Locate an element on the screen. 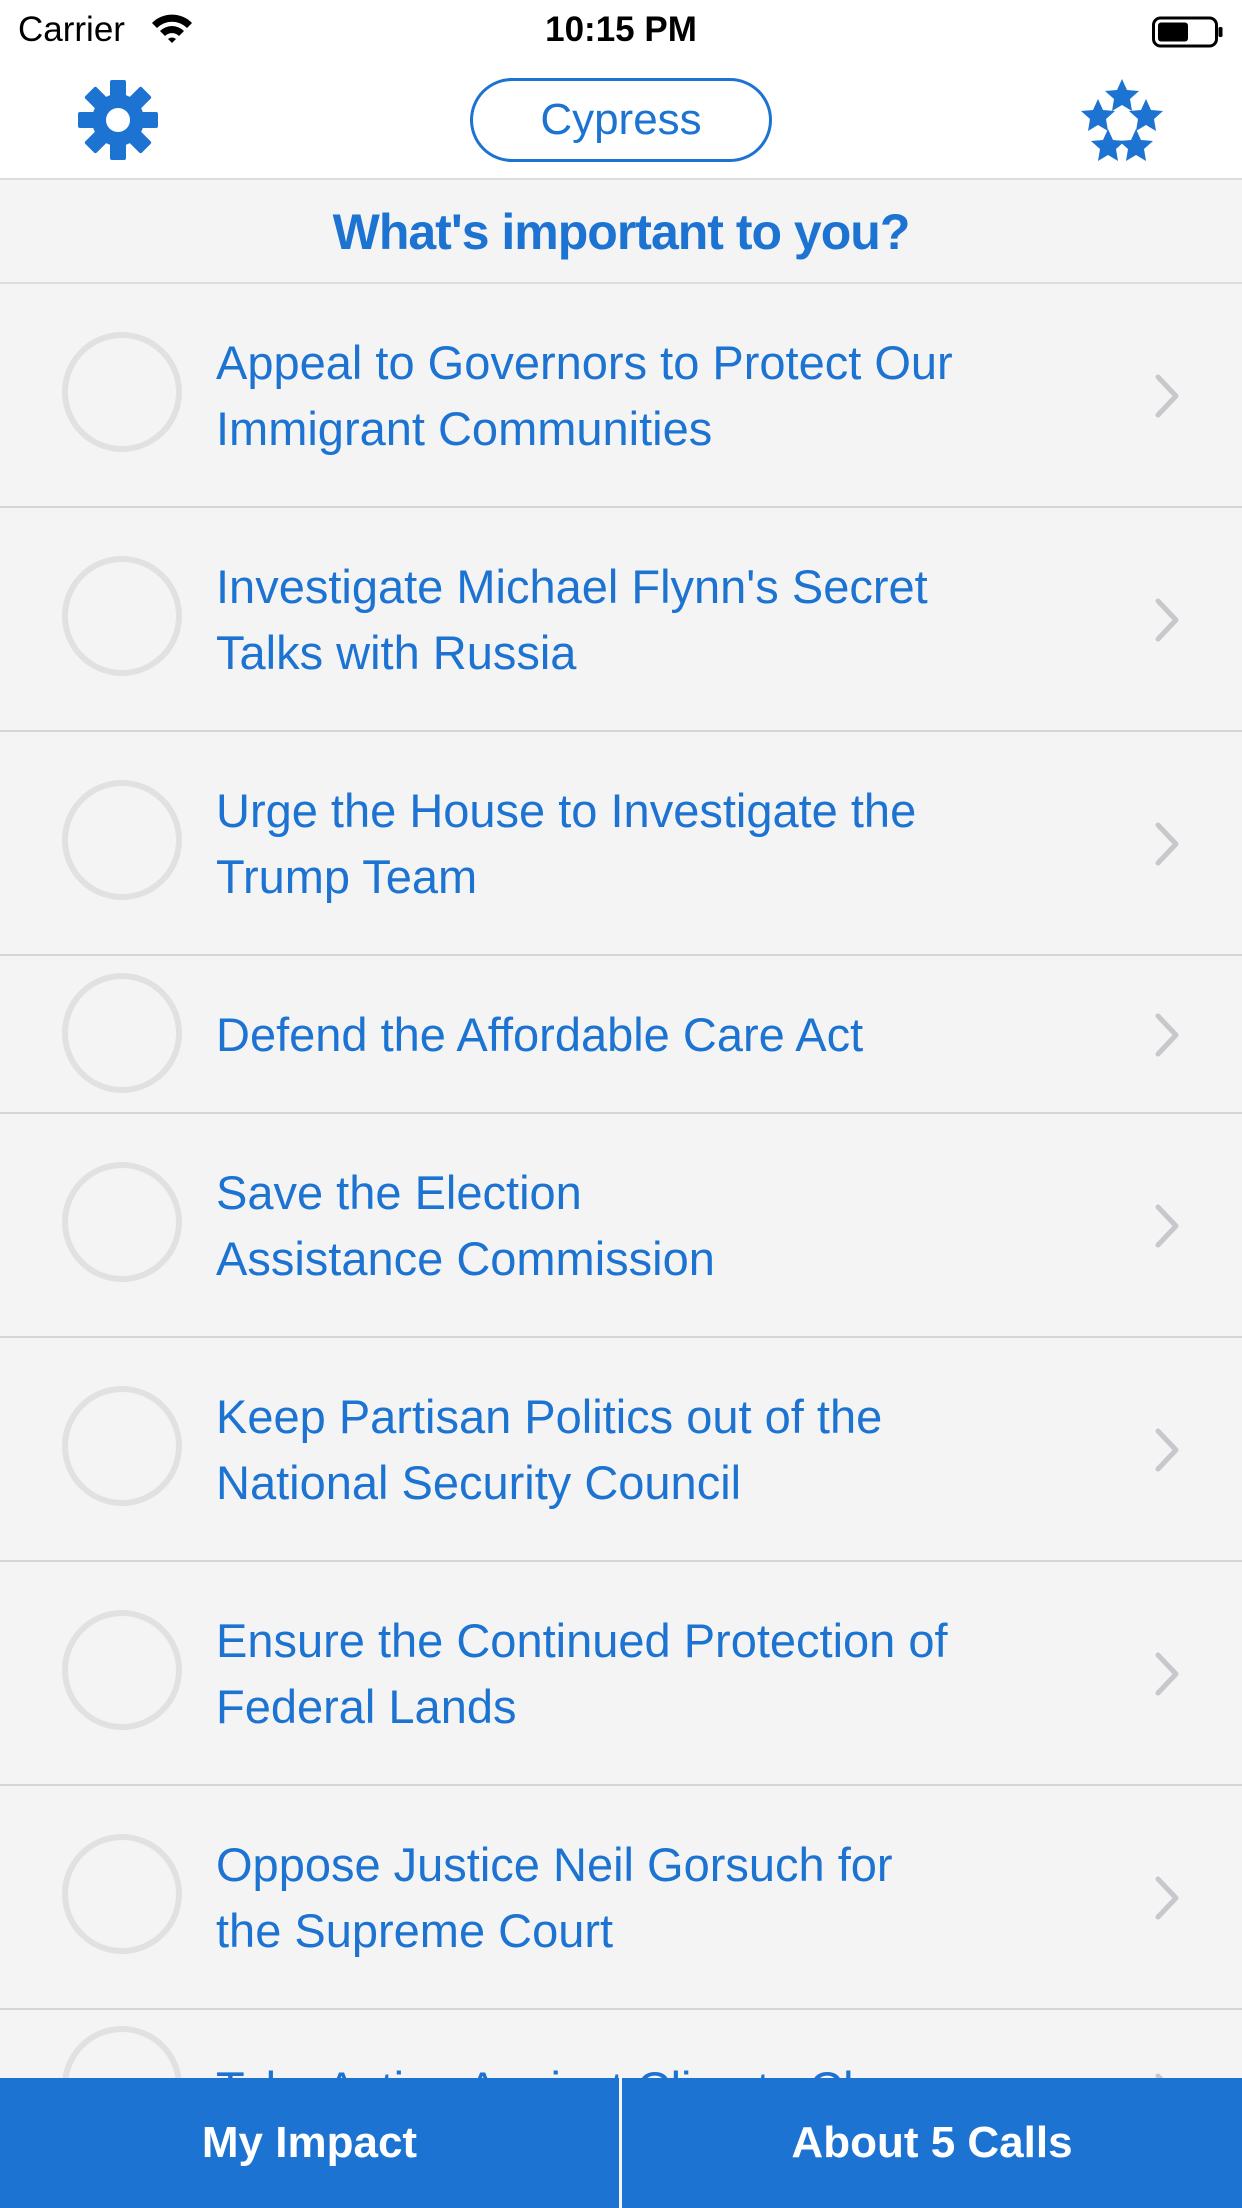 The image size is (1242, 2208). issue-title-line: Federal Lands is located at coordinates (366, 1706).